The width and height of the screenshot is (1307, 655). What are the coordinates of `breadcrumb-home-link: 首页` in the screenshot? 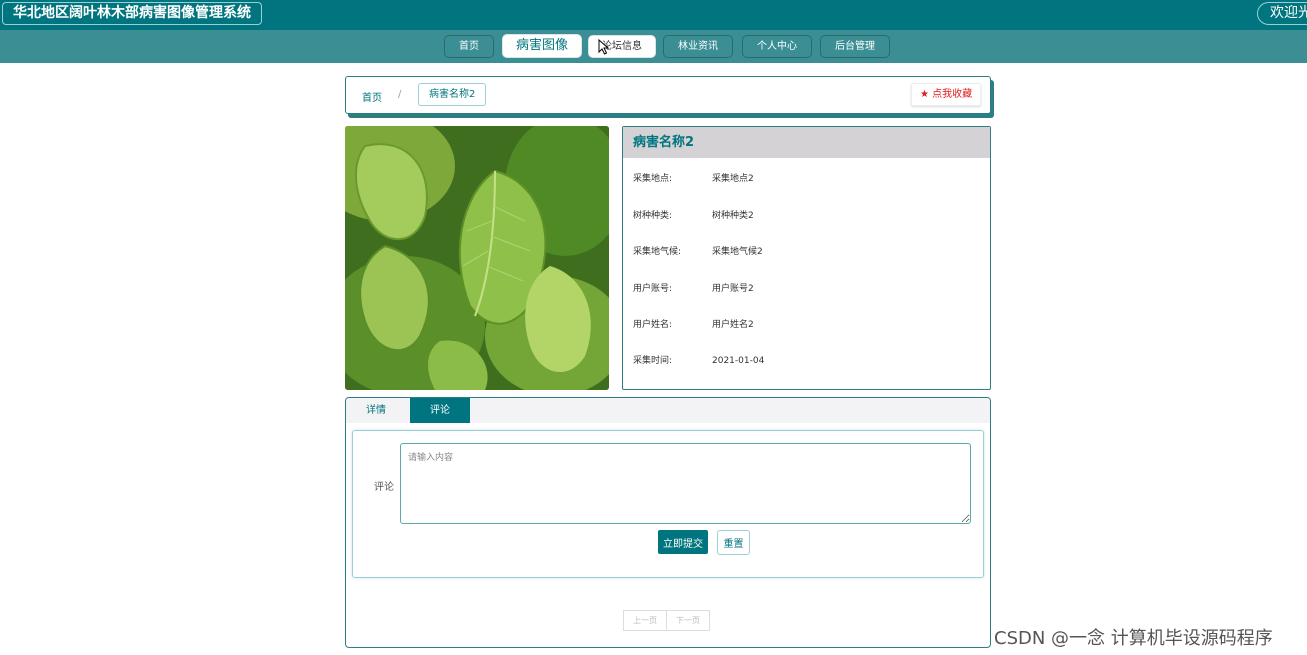 It's located at (372, 96).